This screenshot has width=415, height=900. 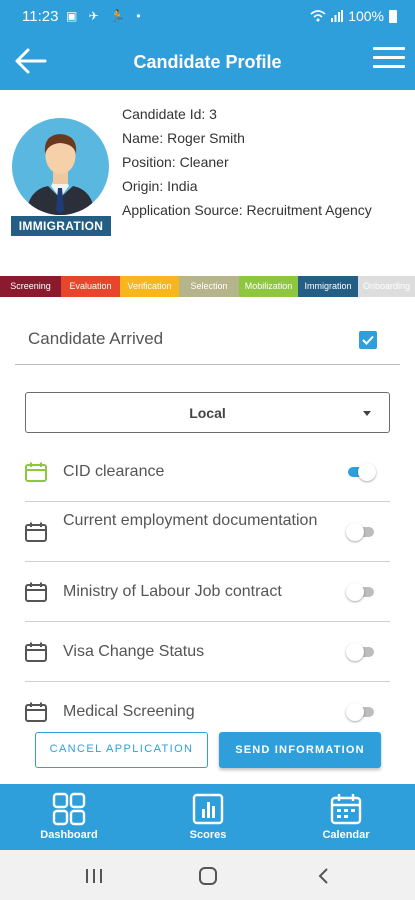 What do you see at coordinates (129, 711) in the screenshot?
I see `checklist-label: Medical Screening` at bounding box center [129, 711].